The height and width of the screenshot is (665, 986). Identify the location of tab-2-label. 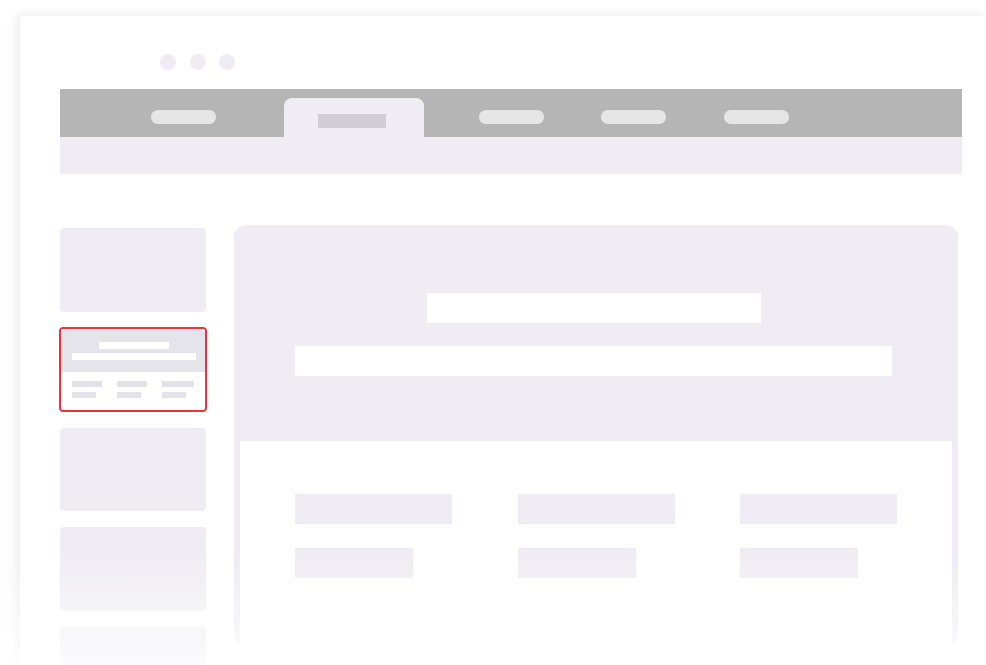
(352, 121).